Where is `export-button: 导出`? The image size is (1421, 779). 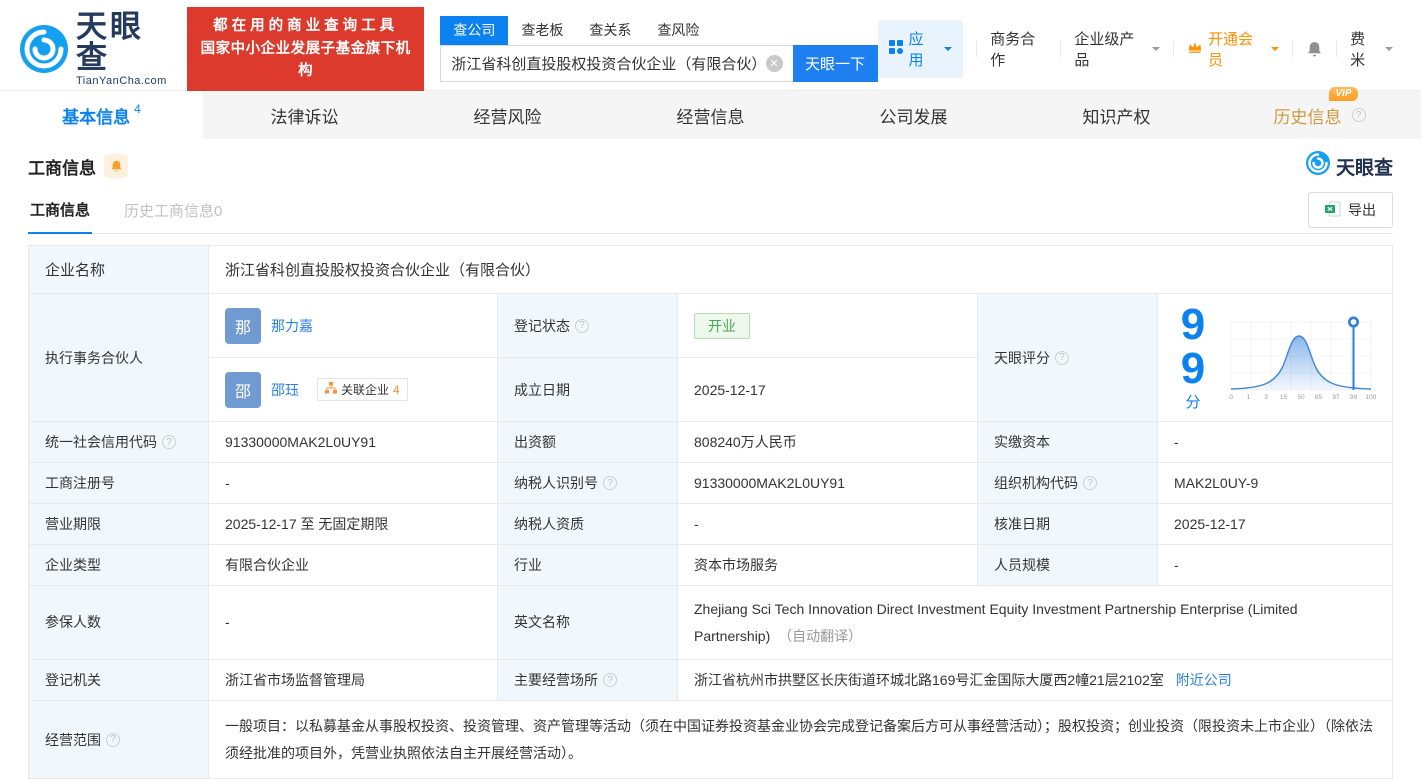 export-button: 导出 is located at coordinates (1350, 210).